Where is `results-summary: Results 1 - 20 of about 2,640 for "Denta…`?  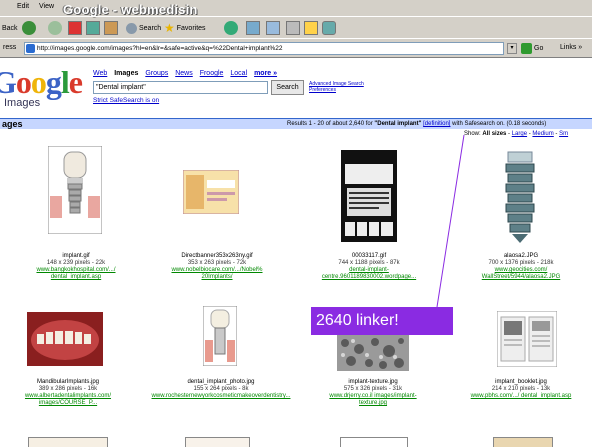 results-summary: Results 1 - 20 of about 2,640 for "Denta… is located at coordinates (416, 124).